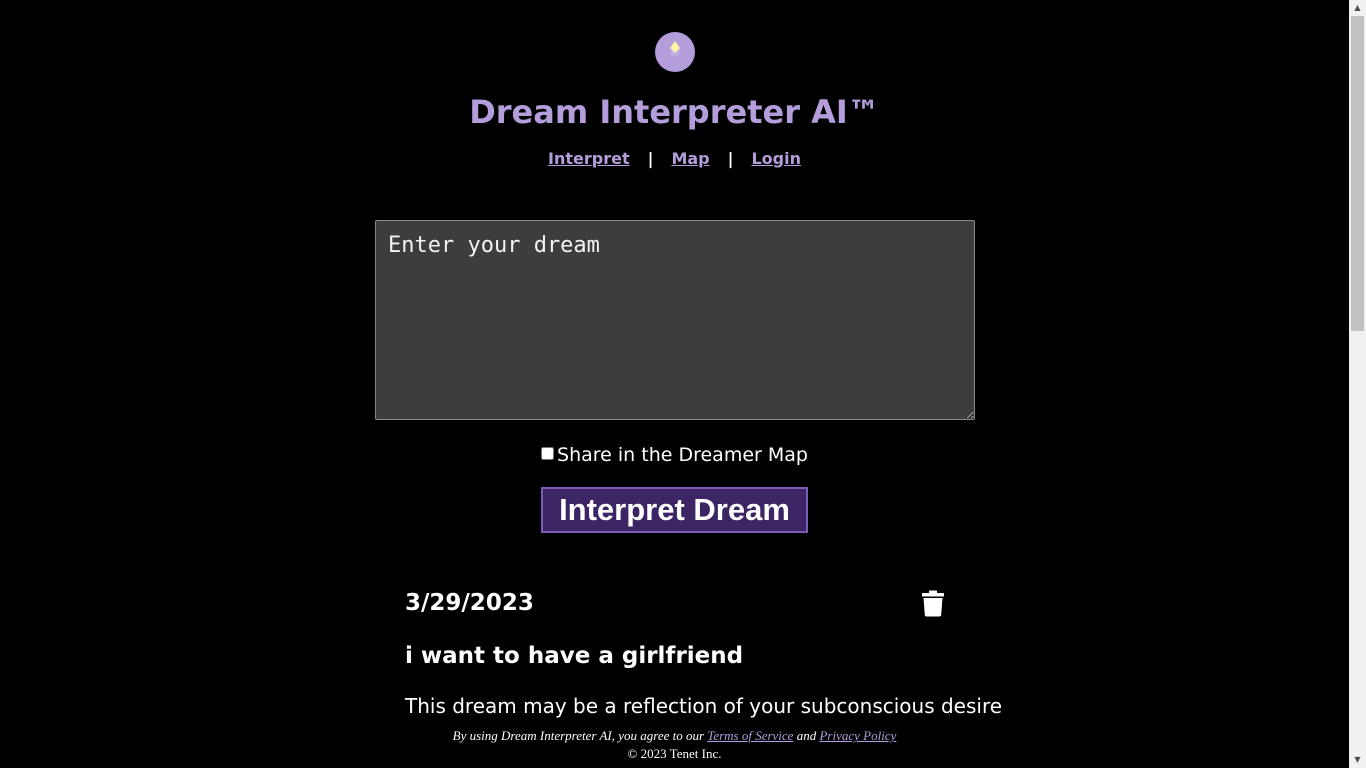 The image size is (1366, 768). I want to click on nav-link-interpret: Interpret, so click(589, 158).